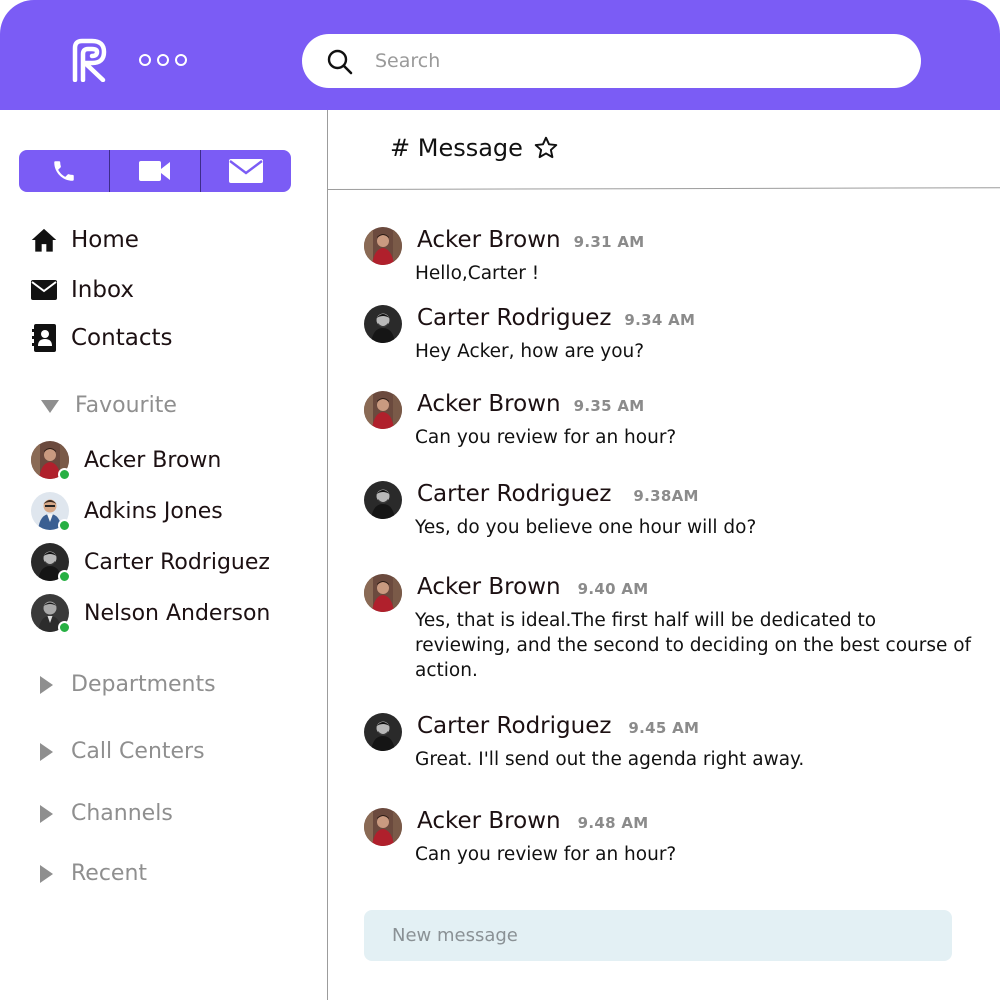 The image size is (1000, 1000). Describe the element at coordinates (663, 188) in the screenshot. I see `header-divider` at that location.